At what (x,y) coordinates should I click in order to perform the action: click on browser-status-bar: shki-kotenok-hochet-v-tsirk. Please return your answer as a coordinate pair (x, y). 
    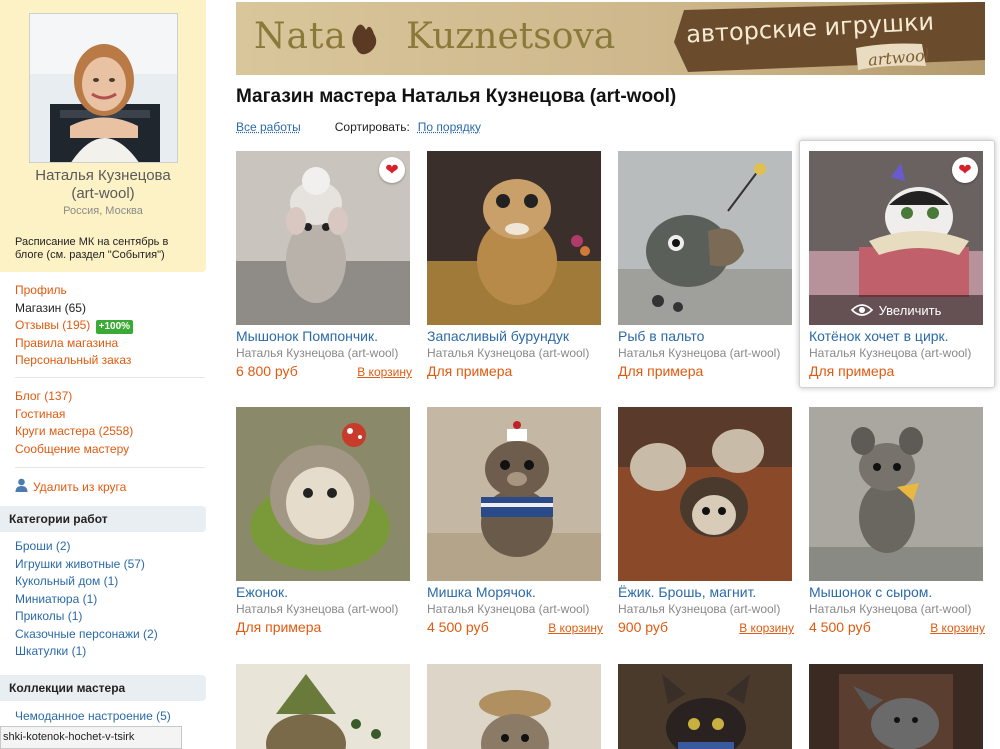
    Looking at the image, I should click on (91, 737).